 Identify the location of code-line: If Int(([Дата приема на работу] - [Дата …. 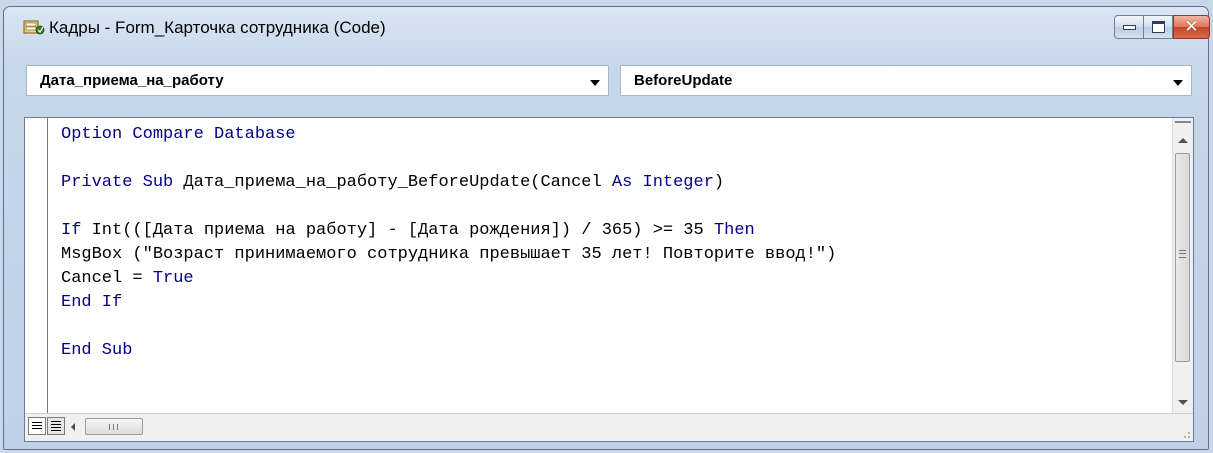
(448, 231).